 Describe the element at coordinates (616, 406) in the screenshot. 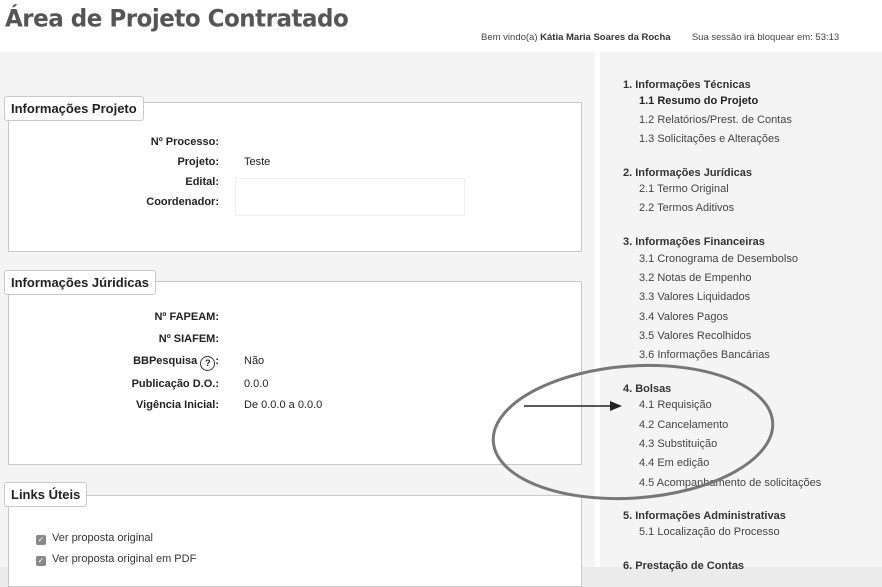

I see `pointer-arrow-head` at that location.